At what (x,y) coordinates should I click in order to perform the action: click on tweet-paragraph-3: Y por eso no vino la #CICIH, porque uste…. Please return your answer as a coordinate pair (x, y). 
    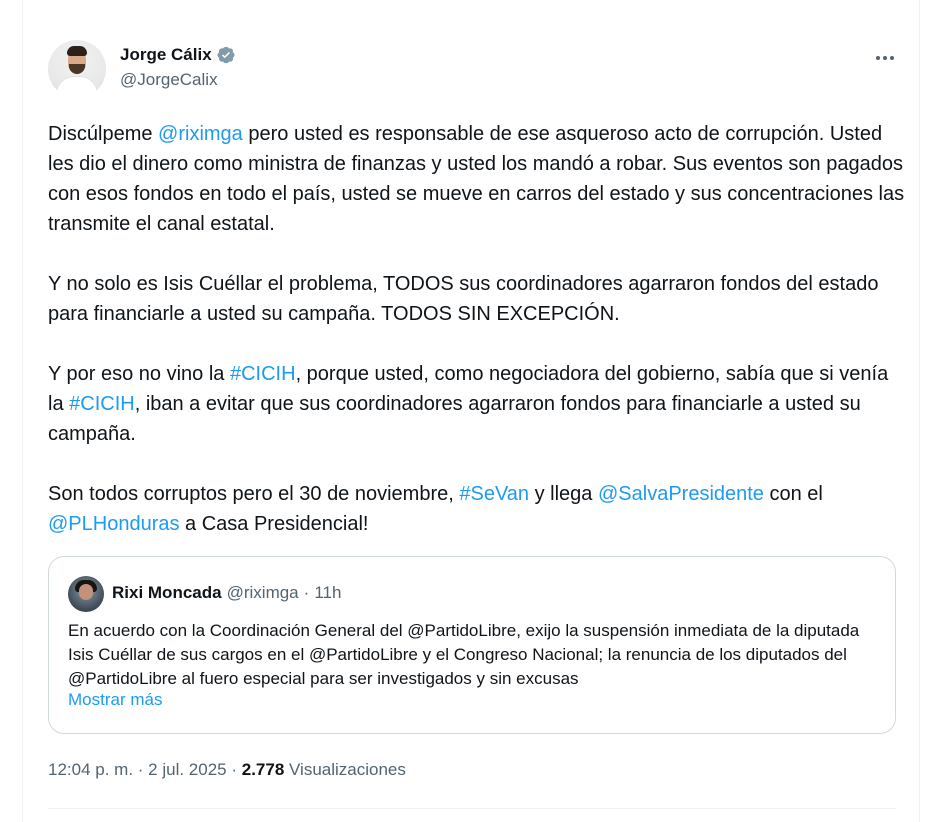
    Looking at the image, I should click on (468, 404).